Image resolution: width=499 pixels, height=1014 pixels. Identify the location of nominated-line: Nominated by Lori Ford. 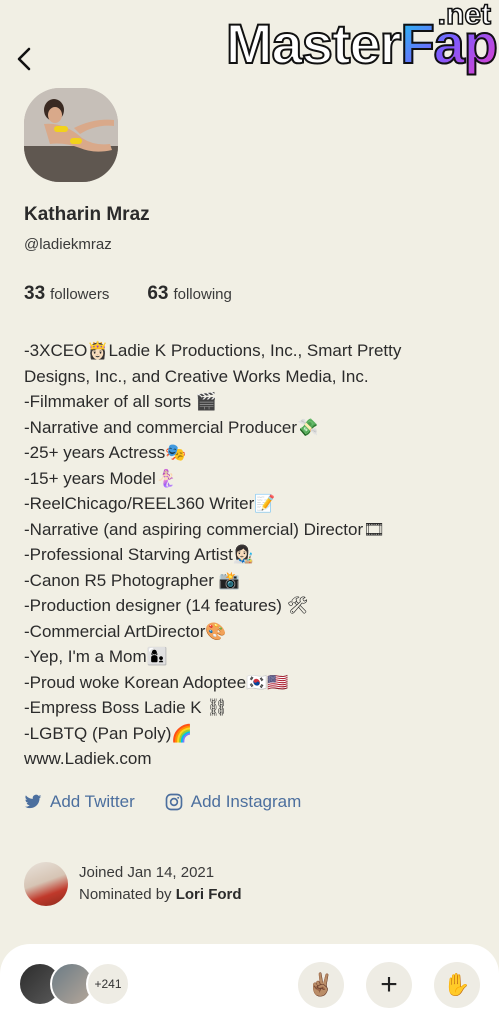
(160, 895).